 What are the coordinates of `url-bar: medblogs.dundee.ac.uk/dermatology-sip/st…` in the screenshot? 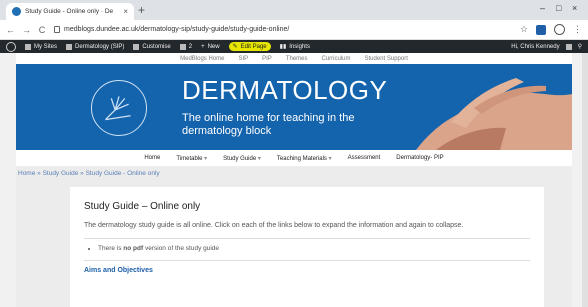 It's located at (283, 30).